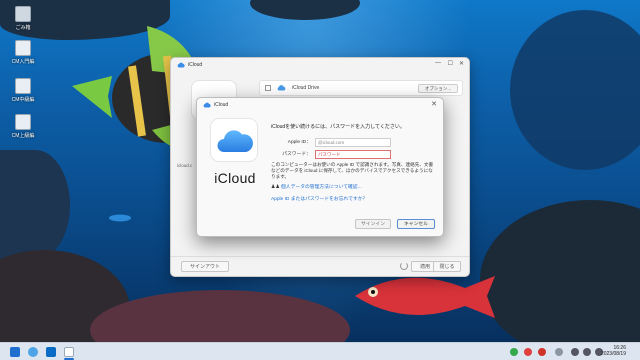  I want to click on volume-icon, so click(587, 352).